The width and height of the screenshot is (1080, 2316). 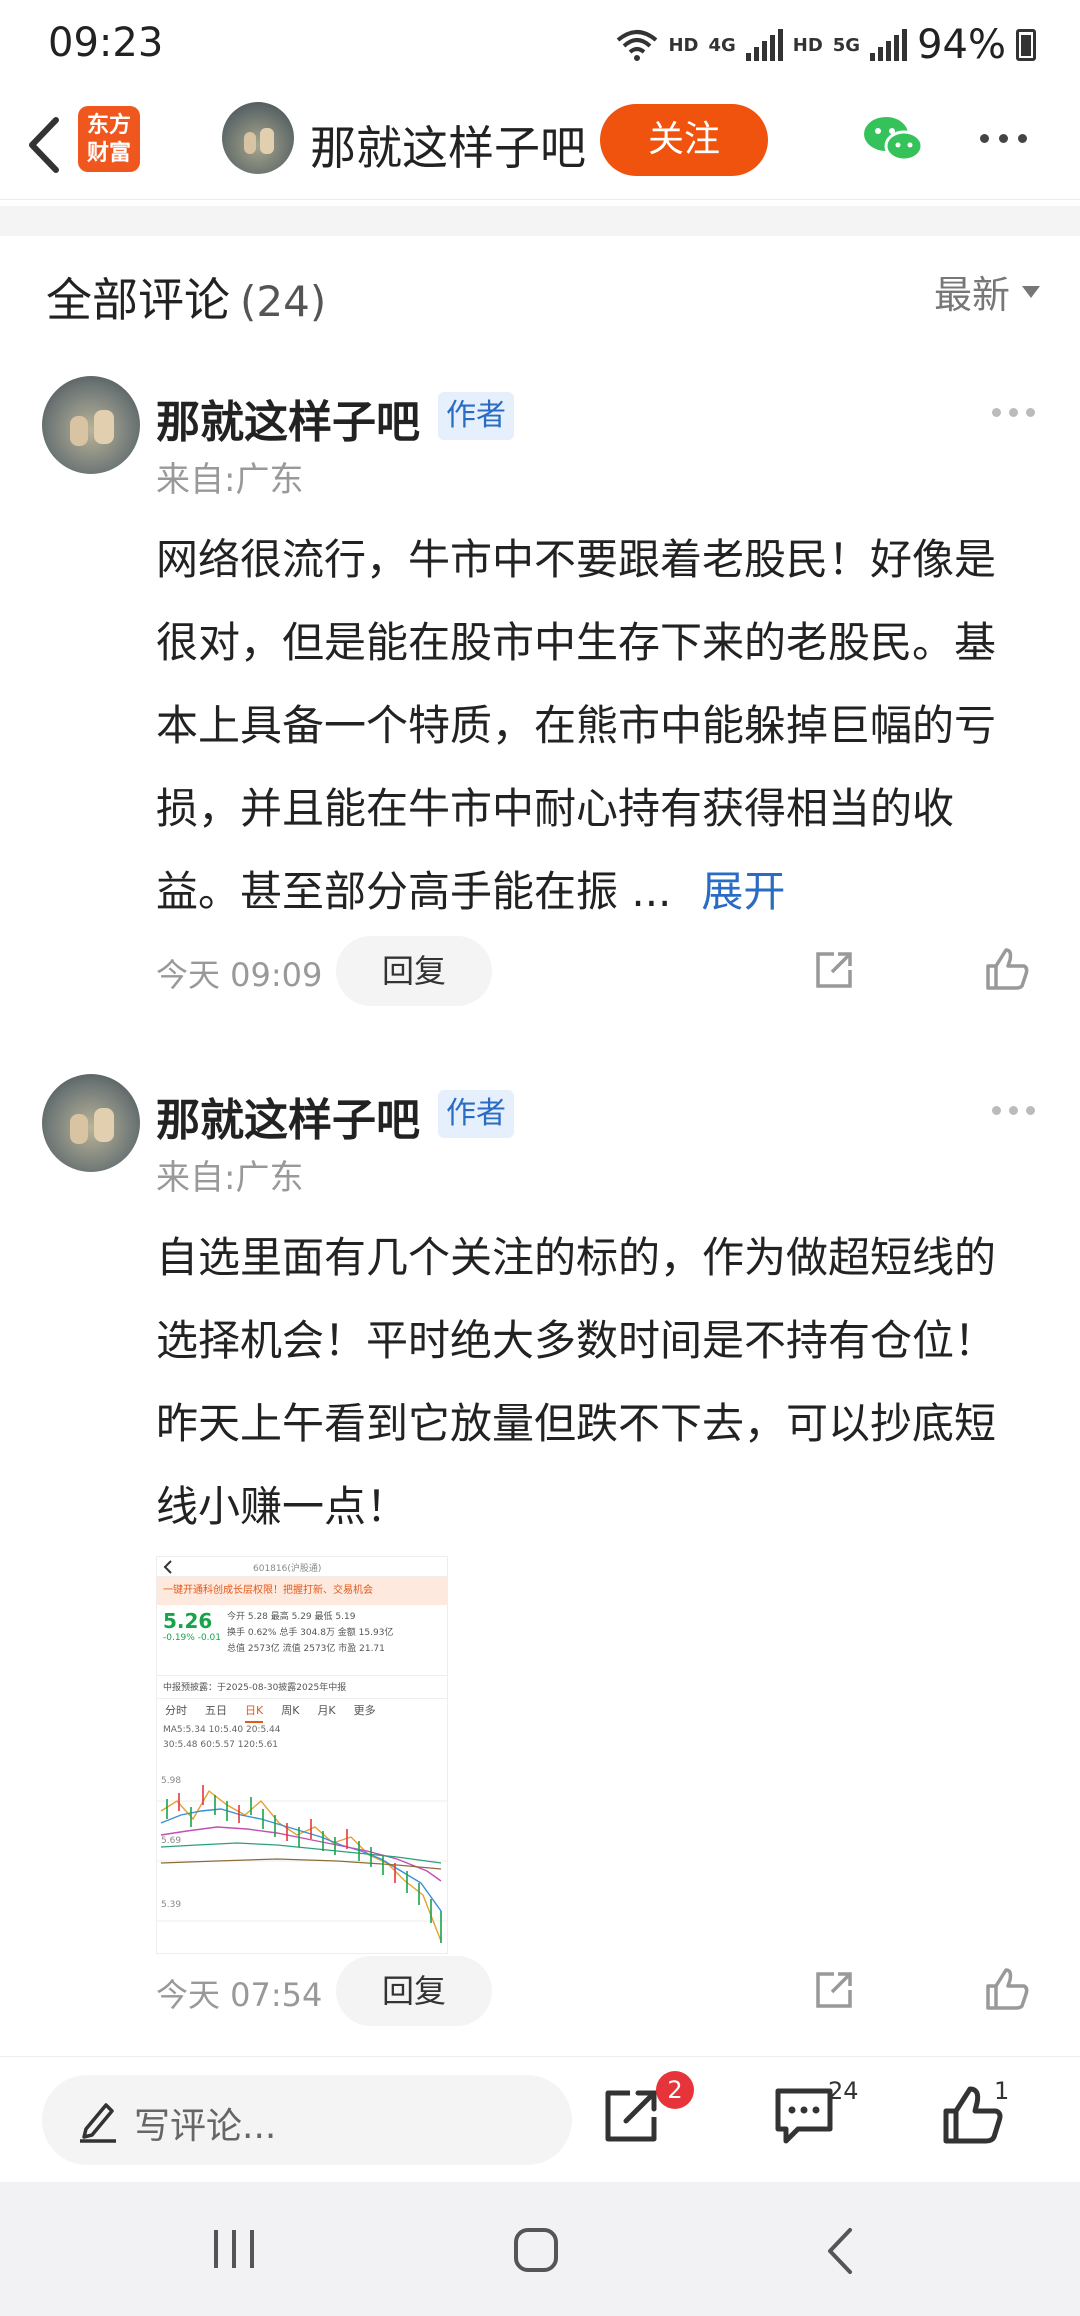 I want to click on expand-link: 展开, so click(x=743, y=891).